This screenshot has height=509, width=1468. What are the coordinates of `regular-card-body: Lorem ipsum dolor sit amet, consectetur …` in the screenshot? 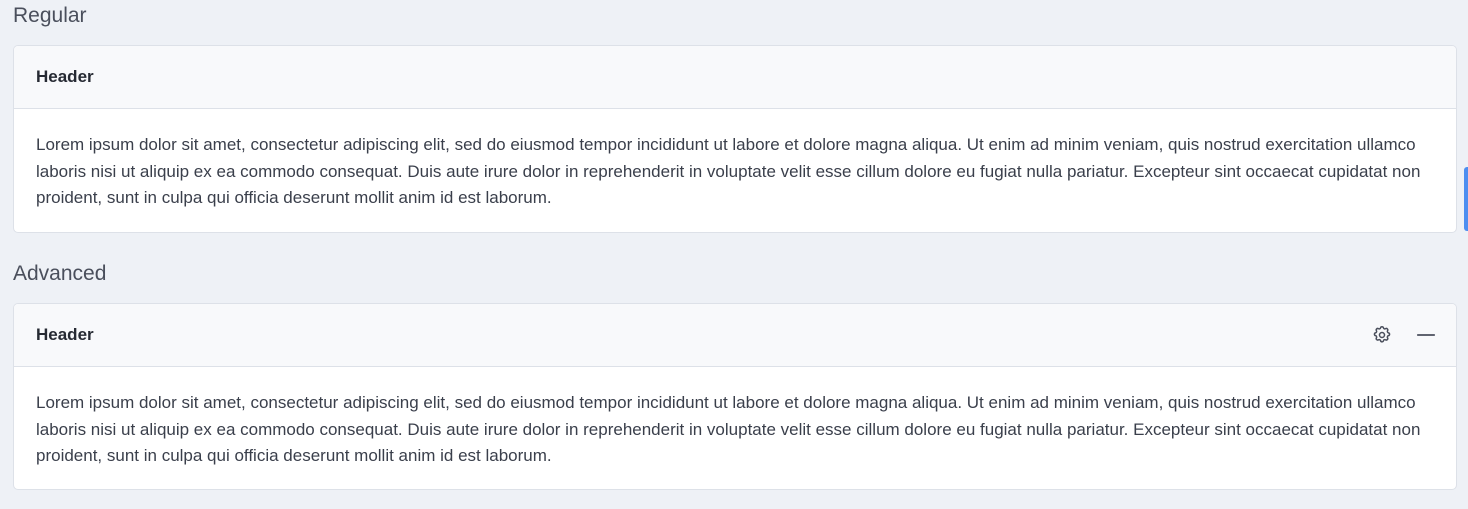 It's located at (728, 171).